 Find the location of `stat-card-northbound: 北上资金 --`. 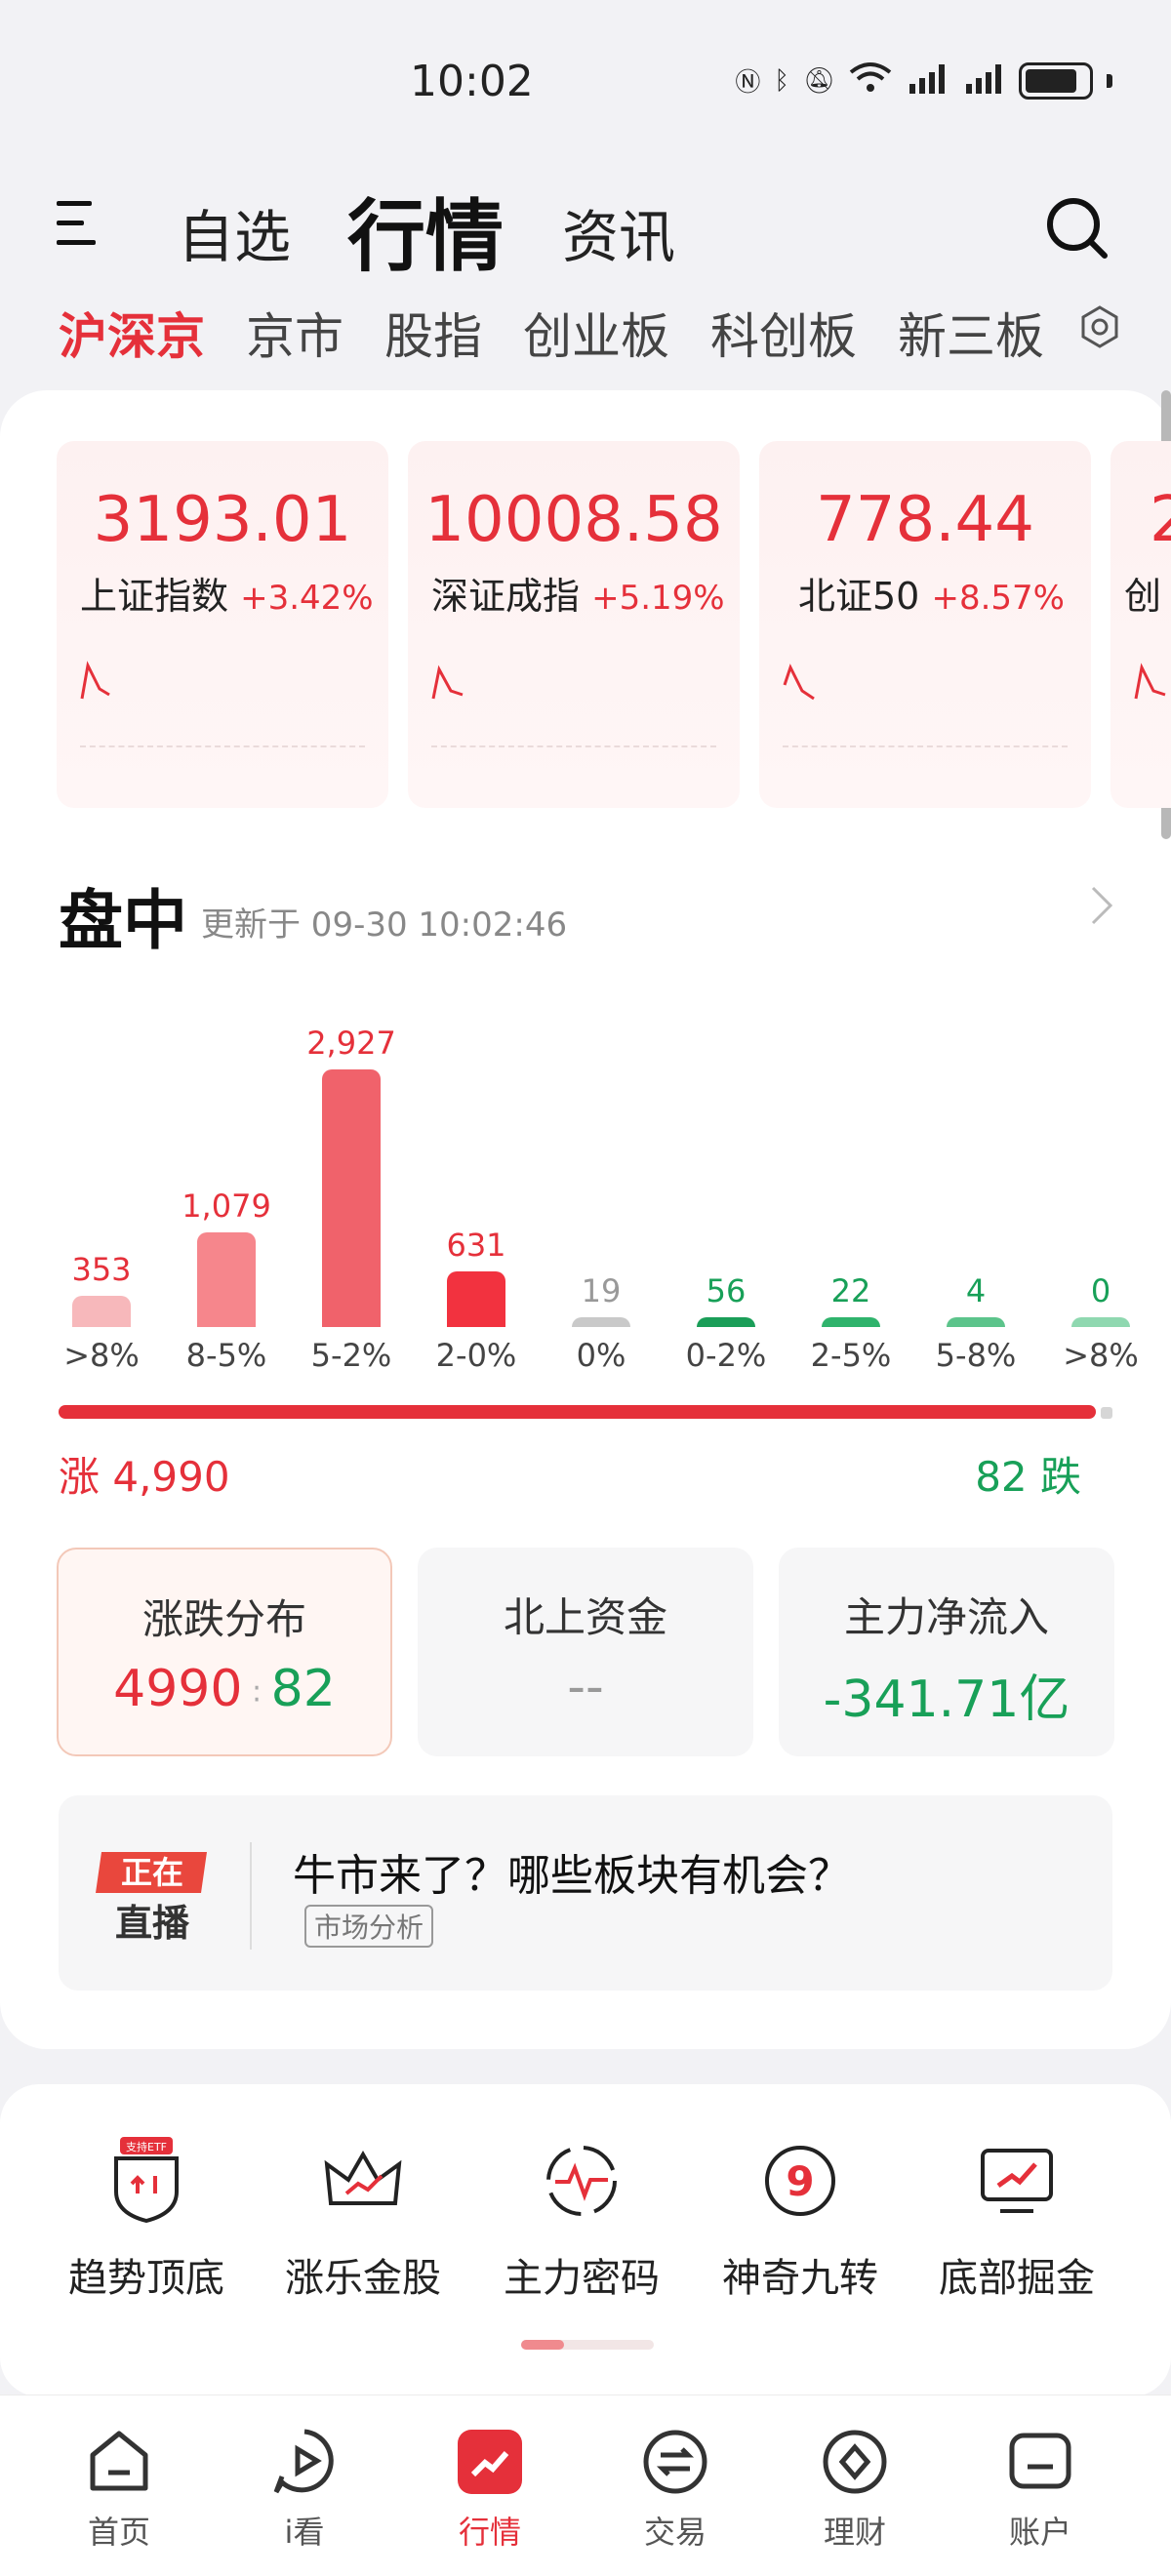

stat-card-northbound: 北上资金 -- is located at coordinates (585, 1652).